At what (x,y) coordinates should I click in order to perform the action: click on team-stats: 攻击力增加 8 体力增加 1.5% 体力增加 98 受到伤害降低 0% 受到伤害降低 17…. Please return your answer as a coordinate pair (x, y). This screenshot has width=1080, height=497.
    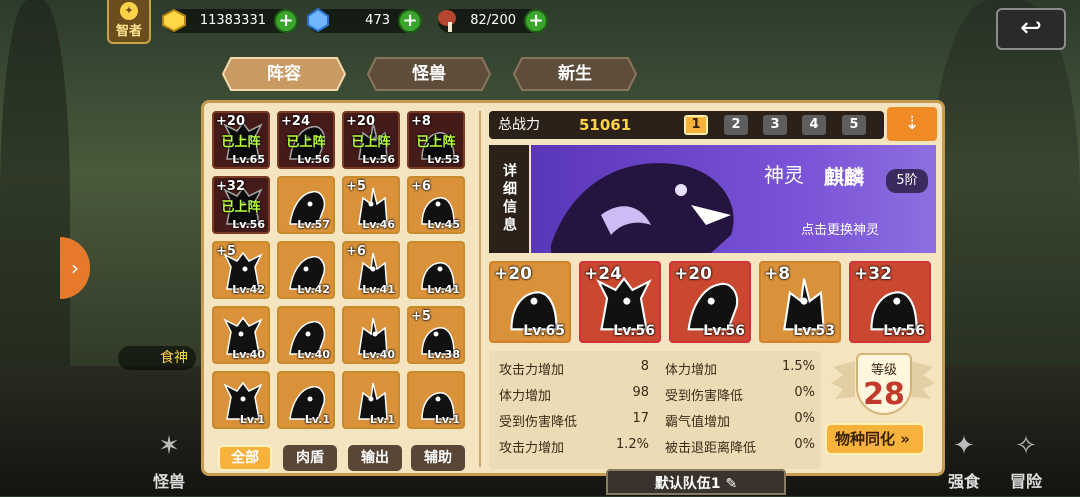
    Looking at the image, I should click on (655, 410).